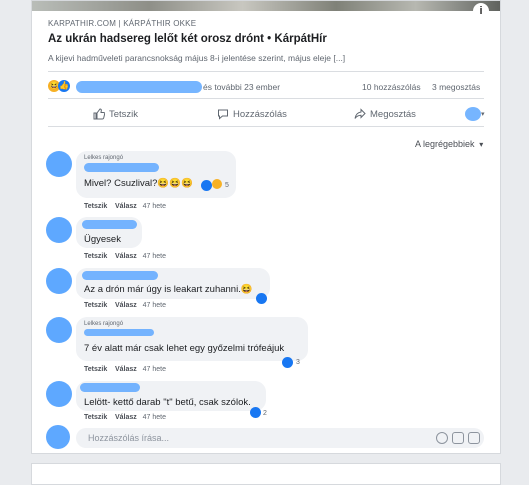 The width and height of the screenshot is (529, 485). What do you see at coordinates (393, 114) in the screenshot?
I see `share-label: Megosztás` at bounding box center [393, 114].